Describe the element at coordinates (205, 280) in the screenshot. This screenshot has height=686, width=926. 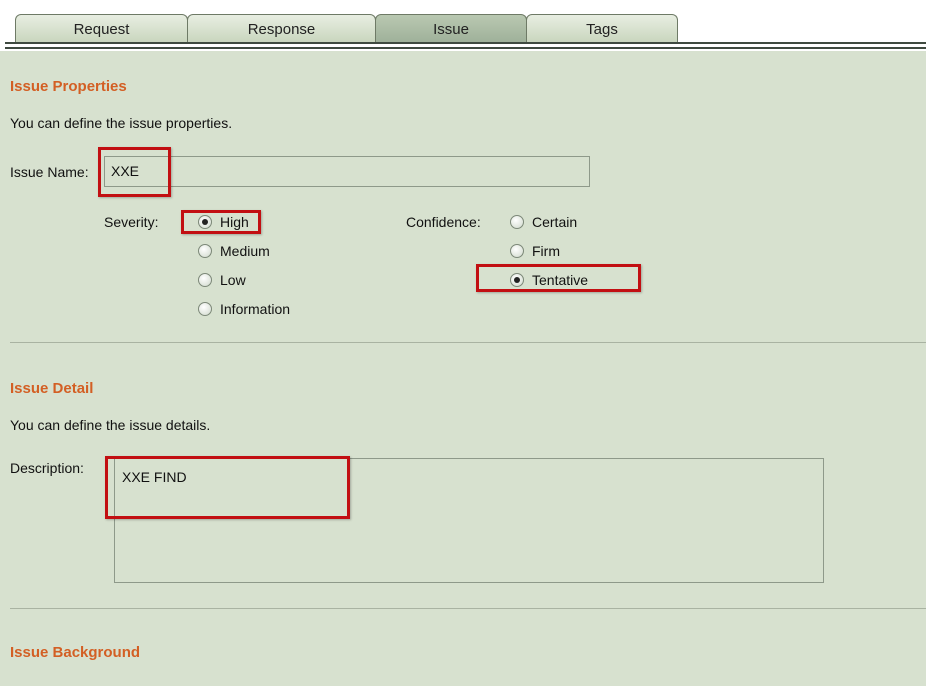
I see `severity-radio-low` at that location.